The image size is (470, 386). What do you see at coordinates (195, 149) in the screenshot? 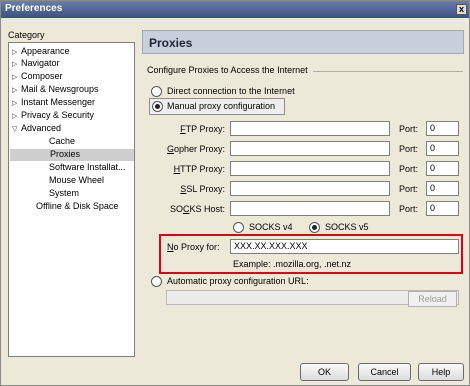
I see `gopher-proxy-label: Gopher Proxy:` at bounding box center [195, 149].